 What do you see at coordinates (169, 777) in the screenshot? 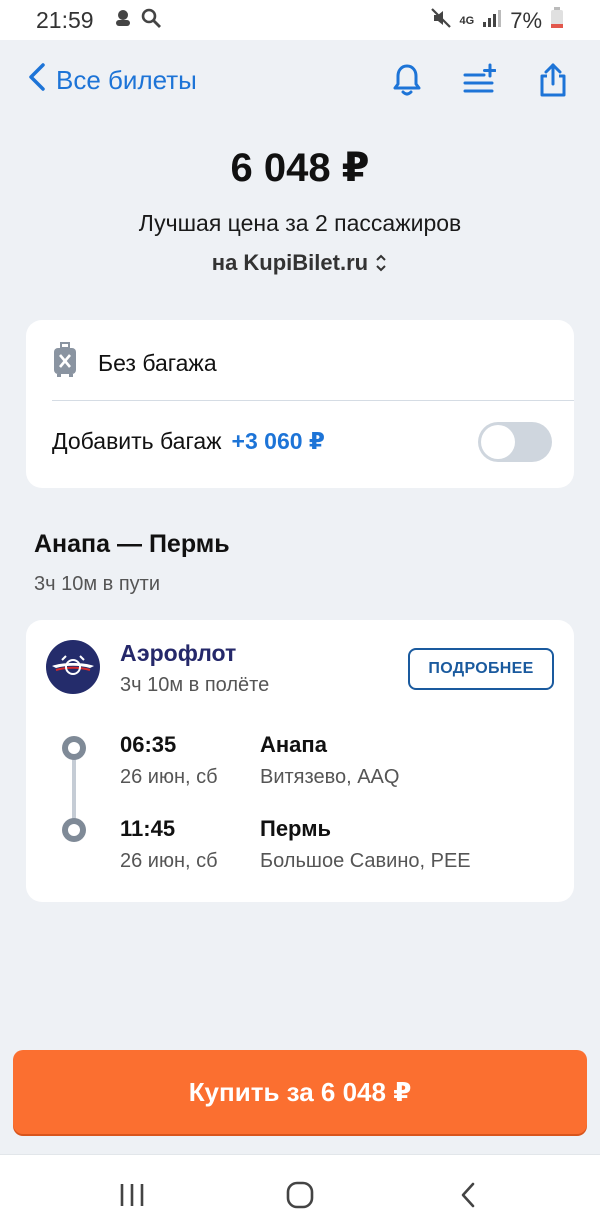
I see `departure-date: 26 июн, сб` at bounding box center [169, 777].